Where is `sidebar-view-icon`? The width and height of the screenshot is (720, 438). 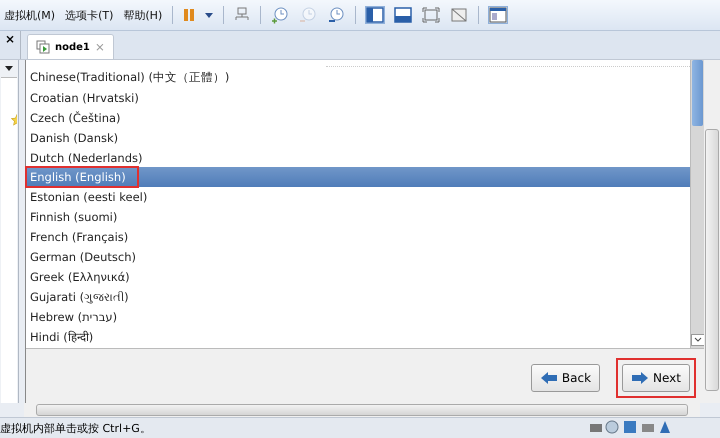 sidebar-view-icon is located at coordinates (375, 15).